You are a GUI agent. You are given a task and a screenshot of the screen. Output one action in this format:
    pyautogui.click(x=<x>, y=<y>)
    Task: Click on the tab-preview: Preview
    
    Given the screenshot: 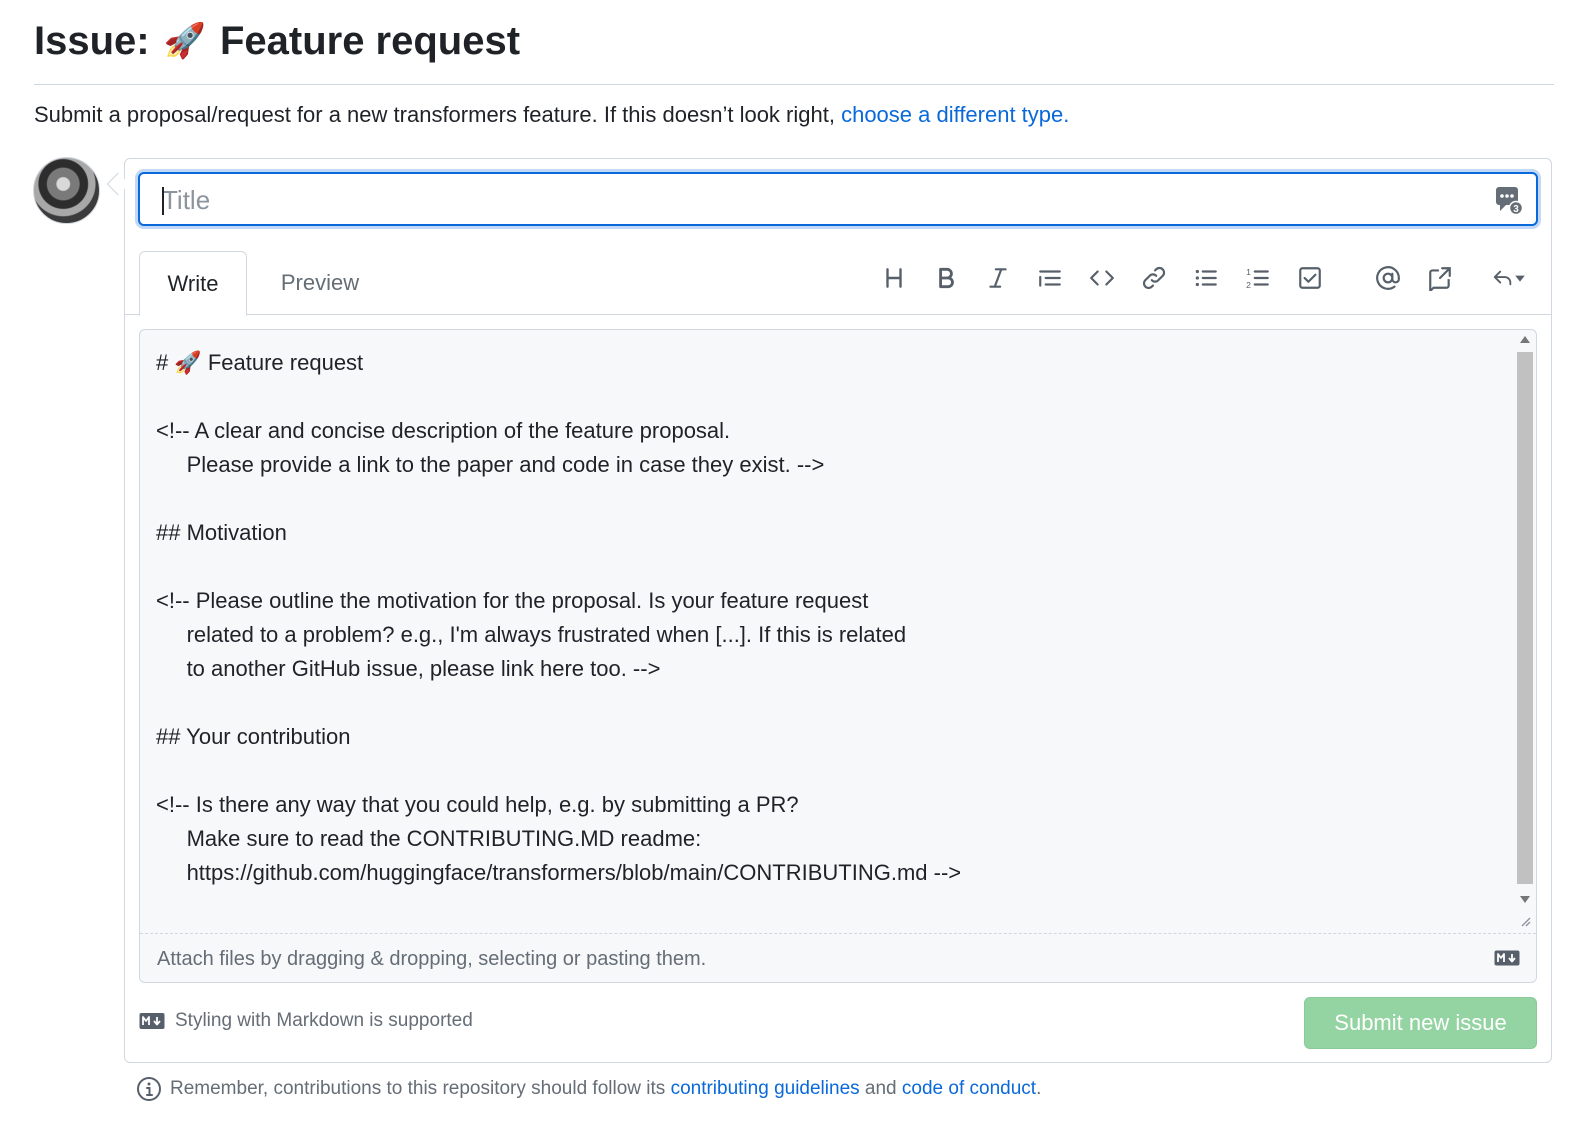 What is the action you would take?
    pyautogui.click(x=320, y=283)
    